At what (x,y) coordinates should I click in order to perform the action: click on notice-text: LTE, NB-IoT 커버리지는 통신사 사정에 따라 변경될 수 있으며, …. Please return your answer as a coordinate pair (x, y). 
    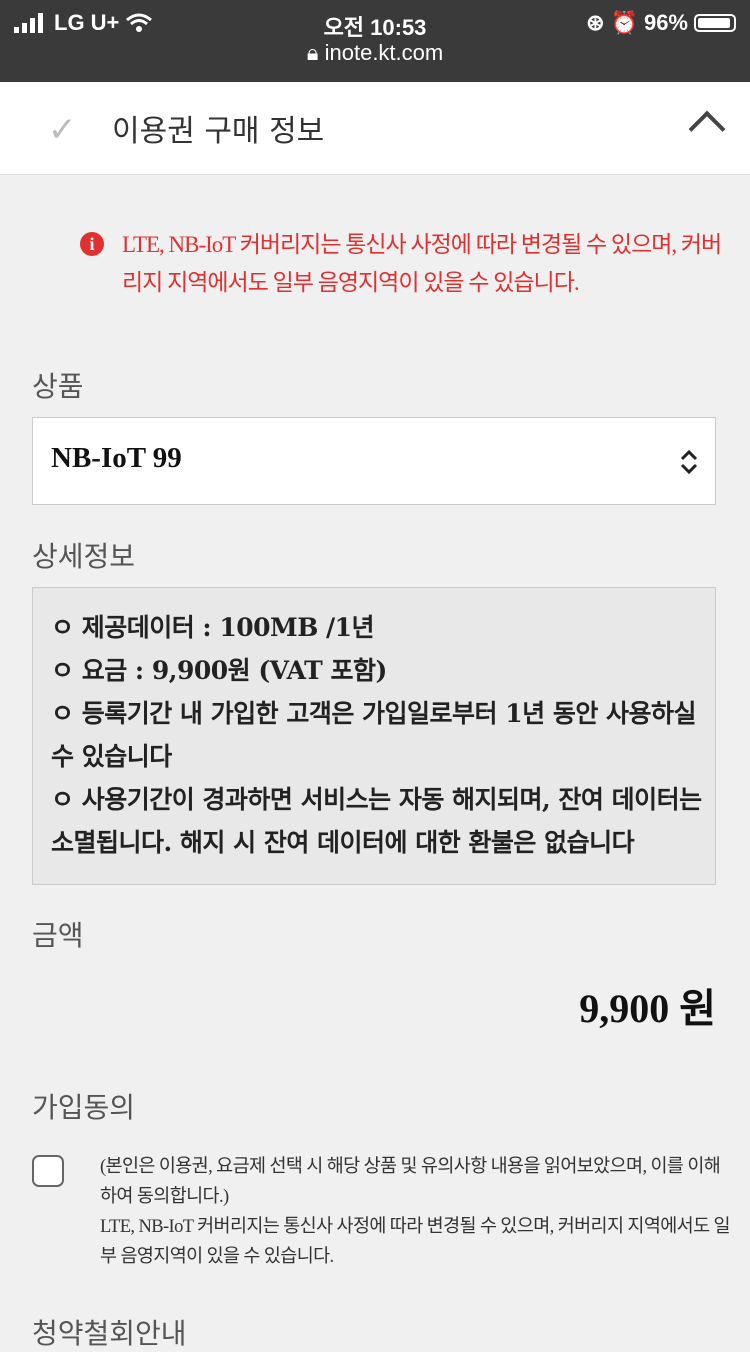
    Looking at the image, I should click on (422, 263).